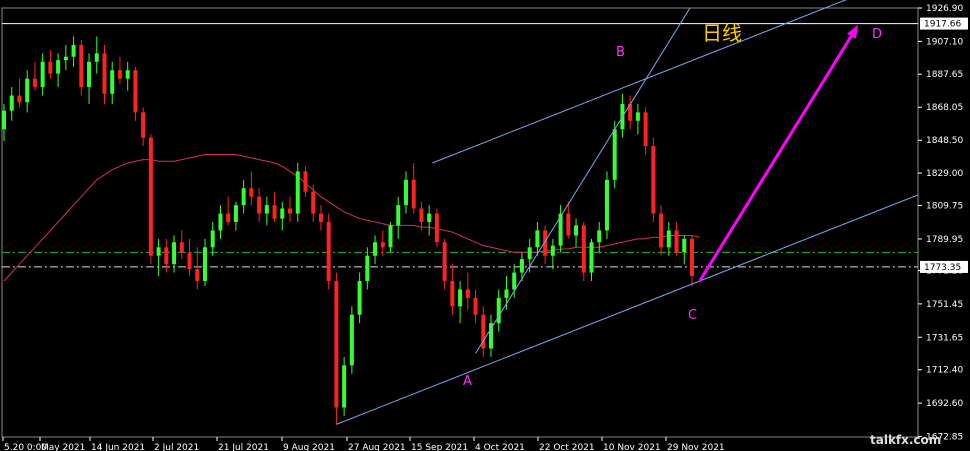  What do you see at coordinates (944, 240) in the screenshot?
I see `y-tick-label: 1789.95` at bounding box center [944, 240].